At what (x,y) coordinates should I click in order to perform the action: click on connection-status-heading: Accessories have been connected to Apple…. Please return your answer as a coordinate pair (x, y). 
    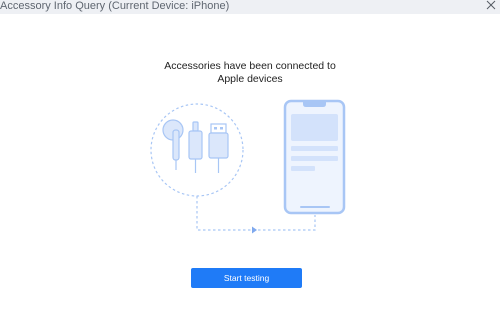
    Looking at the image, I should click on (250, 72).